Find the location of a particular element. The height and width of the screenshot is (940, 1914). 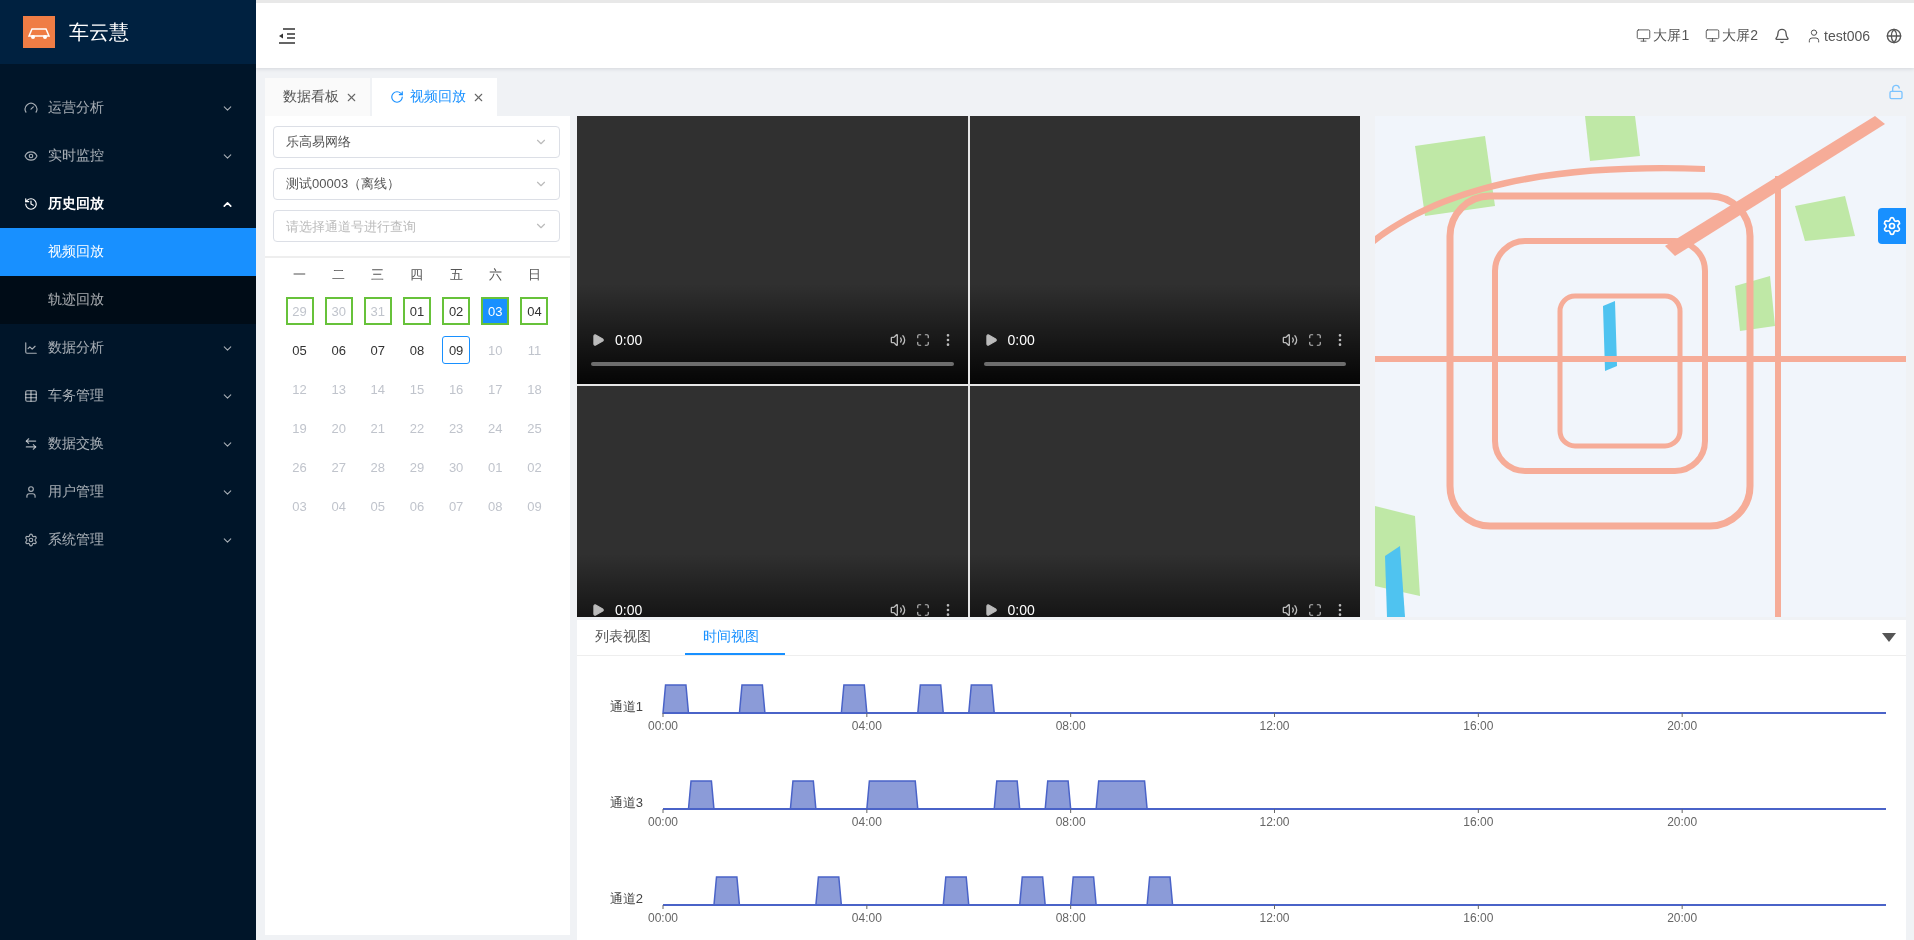

select-field: 乐高易网络 is located at coordinates (416, 142).